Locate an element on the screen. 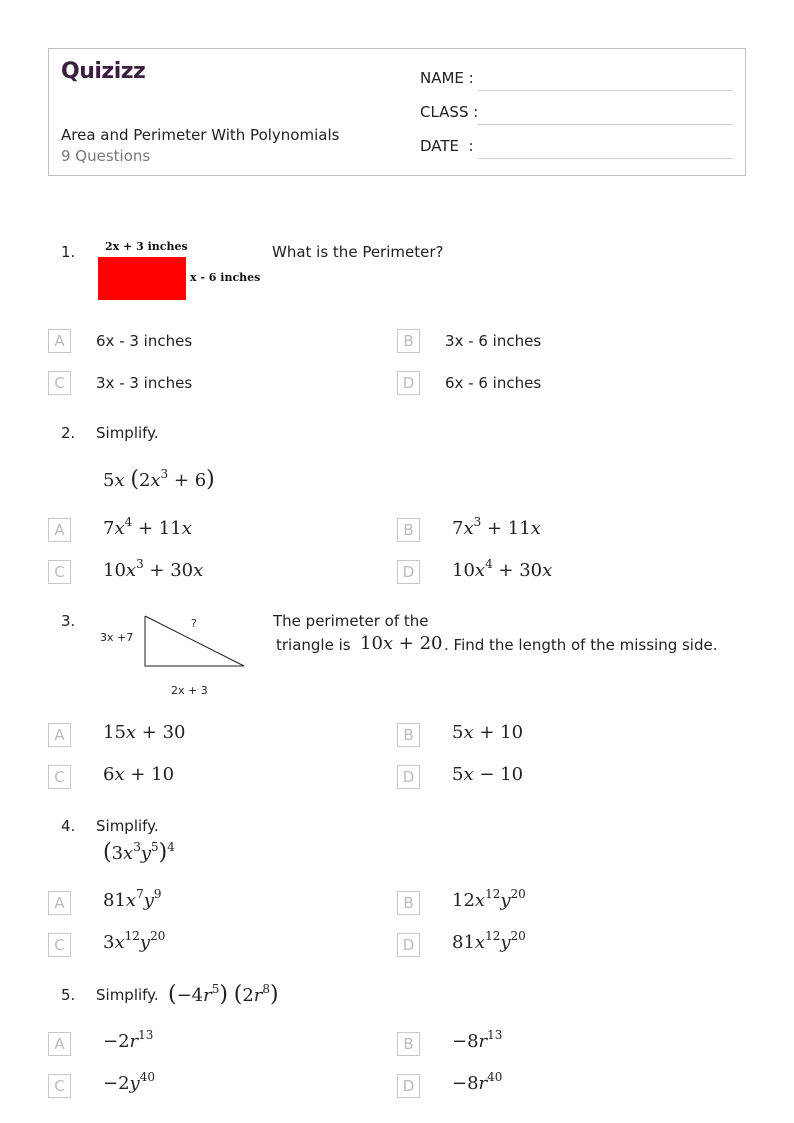  class-label: CLASS : is located at coordinates (449, 112).